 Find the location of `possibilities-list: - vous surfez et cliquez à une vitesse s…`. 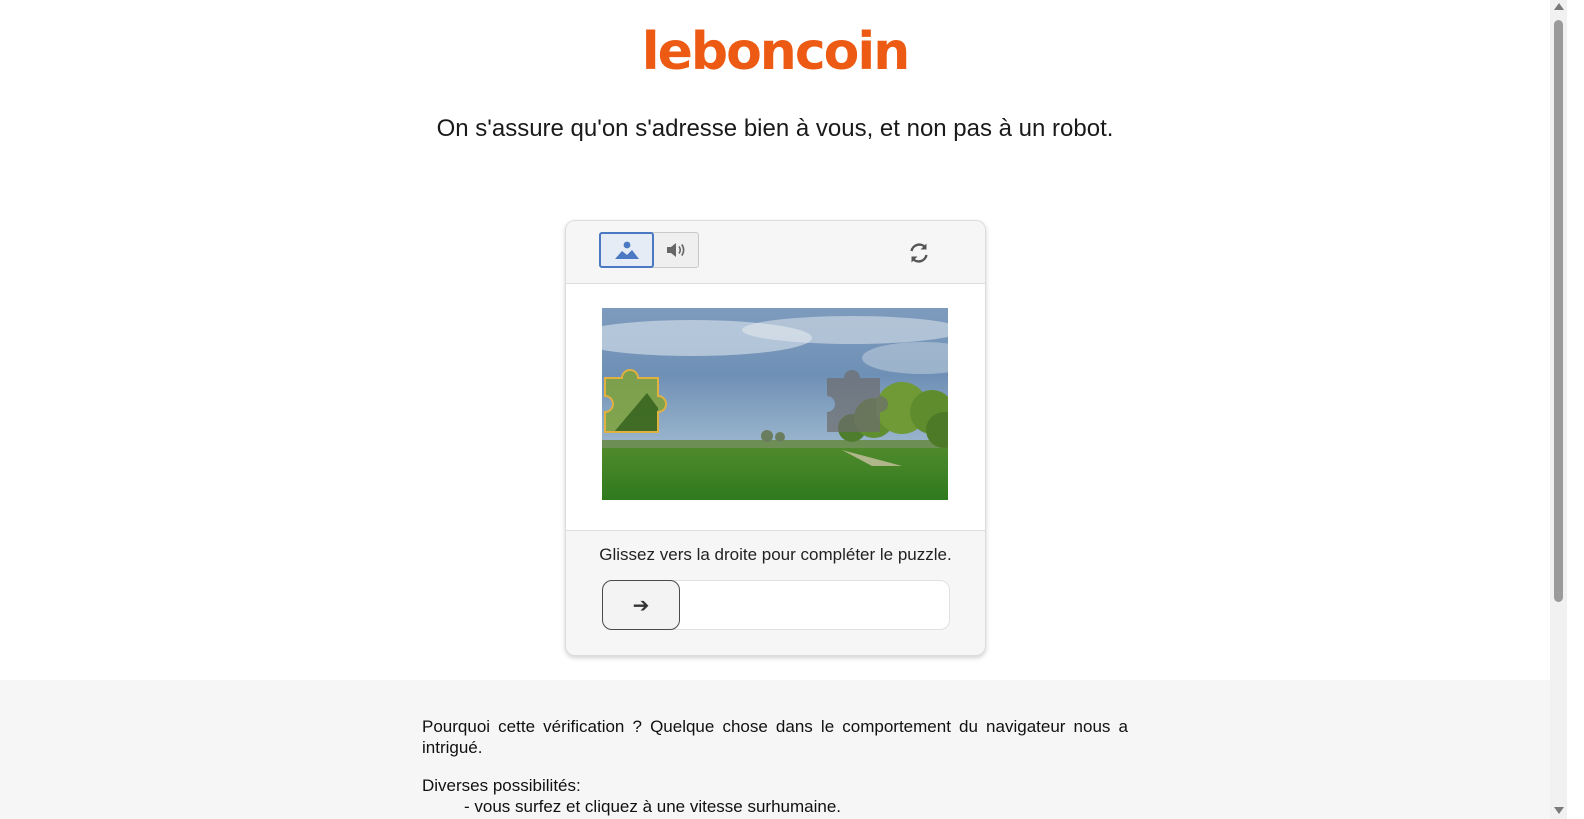

possibilities-list: - vous surfez et cliquez à une vitesse s… is located at coordinates (775, 806).